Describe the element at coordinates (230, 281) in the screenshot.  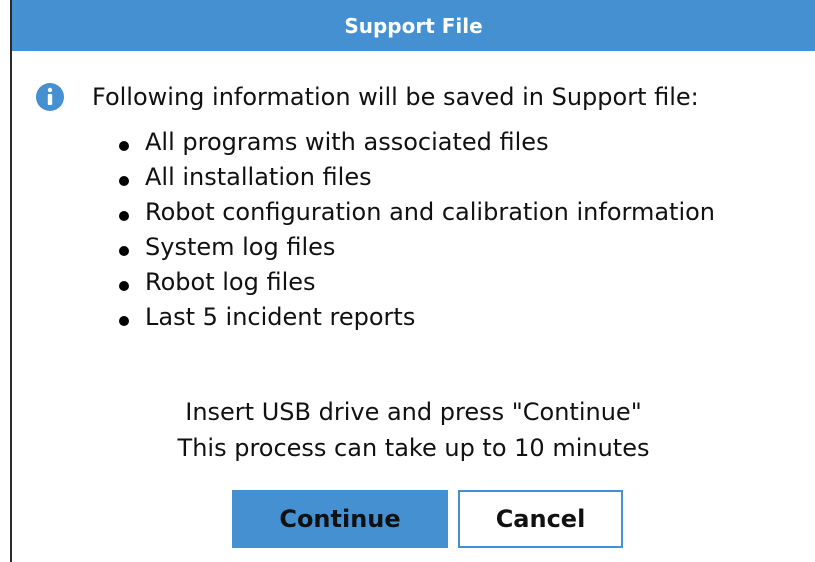
I see `list-item-label: Robot log files` at that location.